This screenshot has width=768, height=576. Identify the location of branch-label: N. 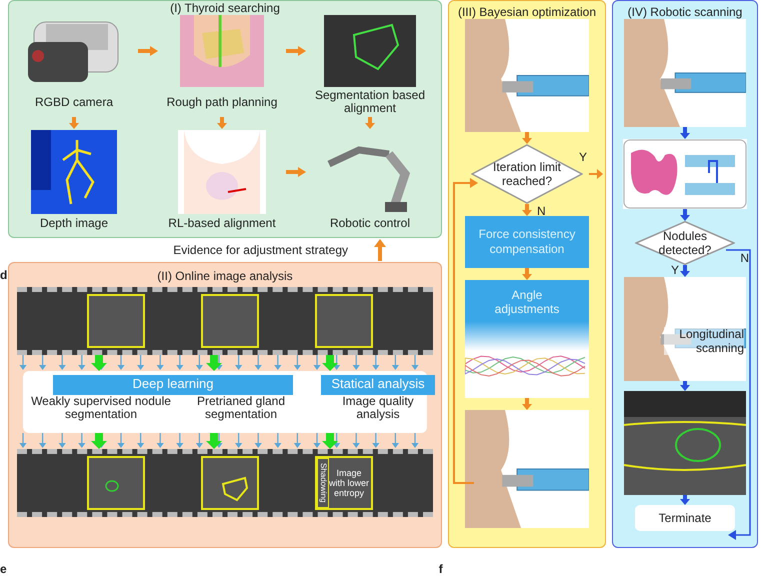
(744, 258).